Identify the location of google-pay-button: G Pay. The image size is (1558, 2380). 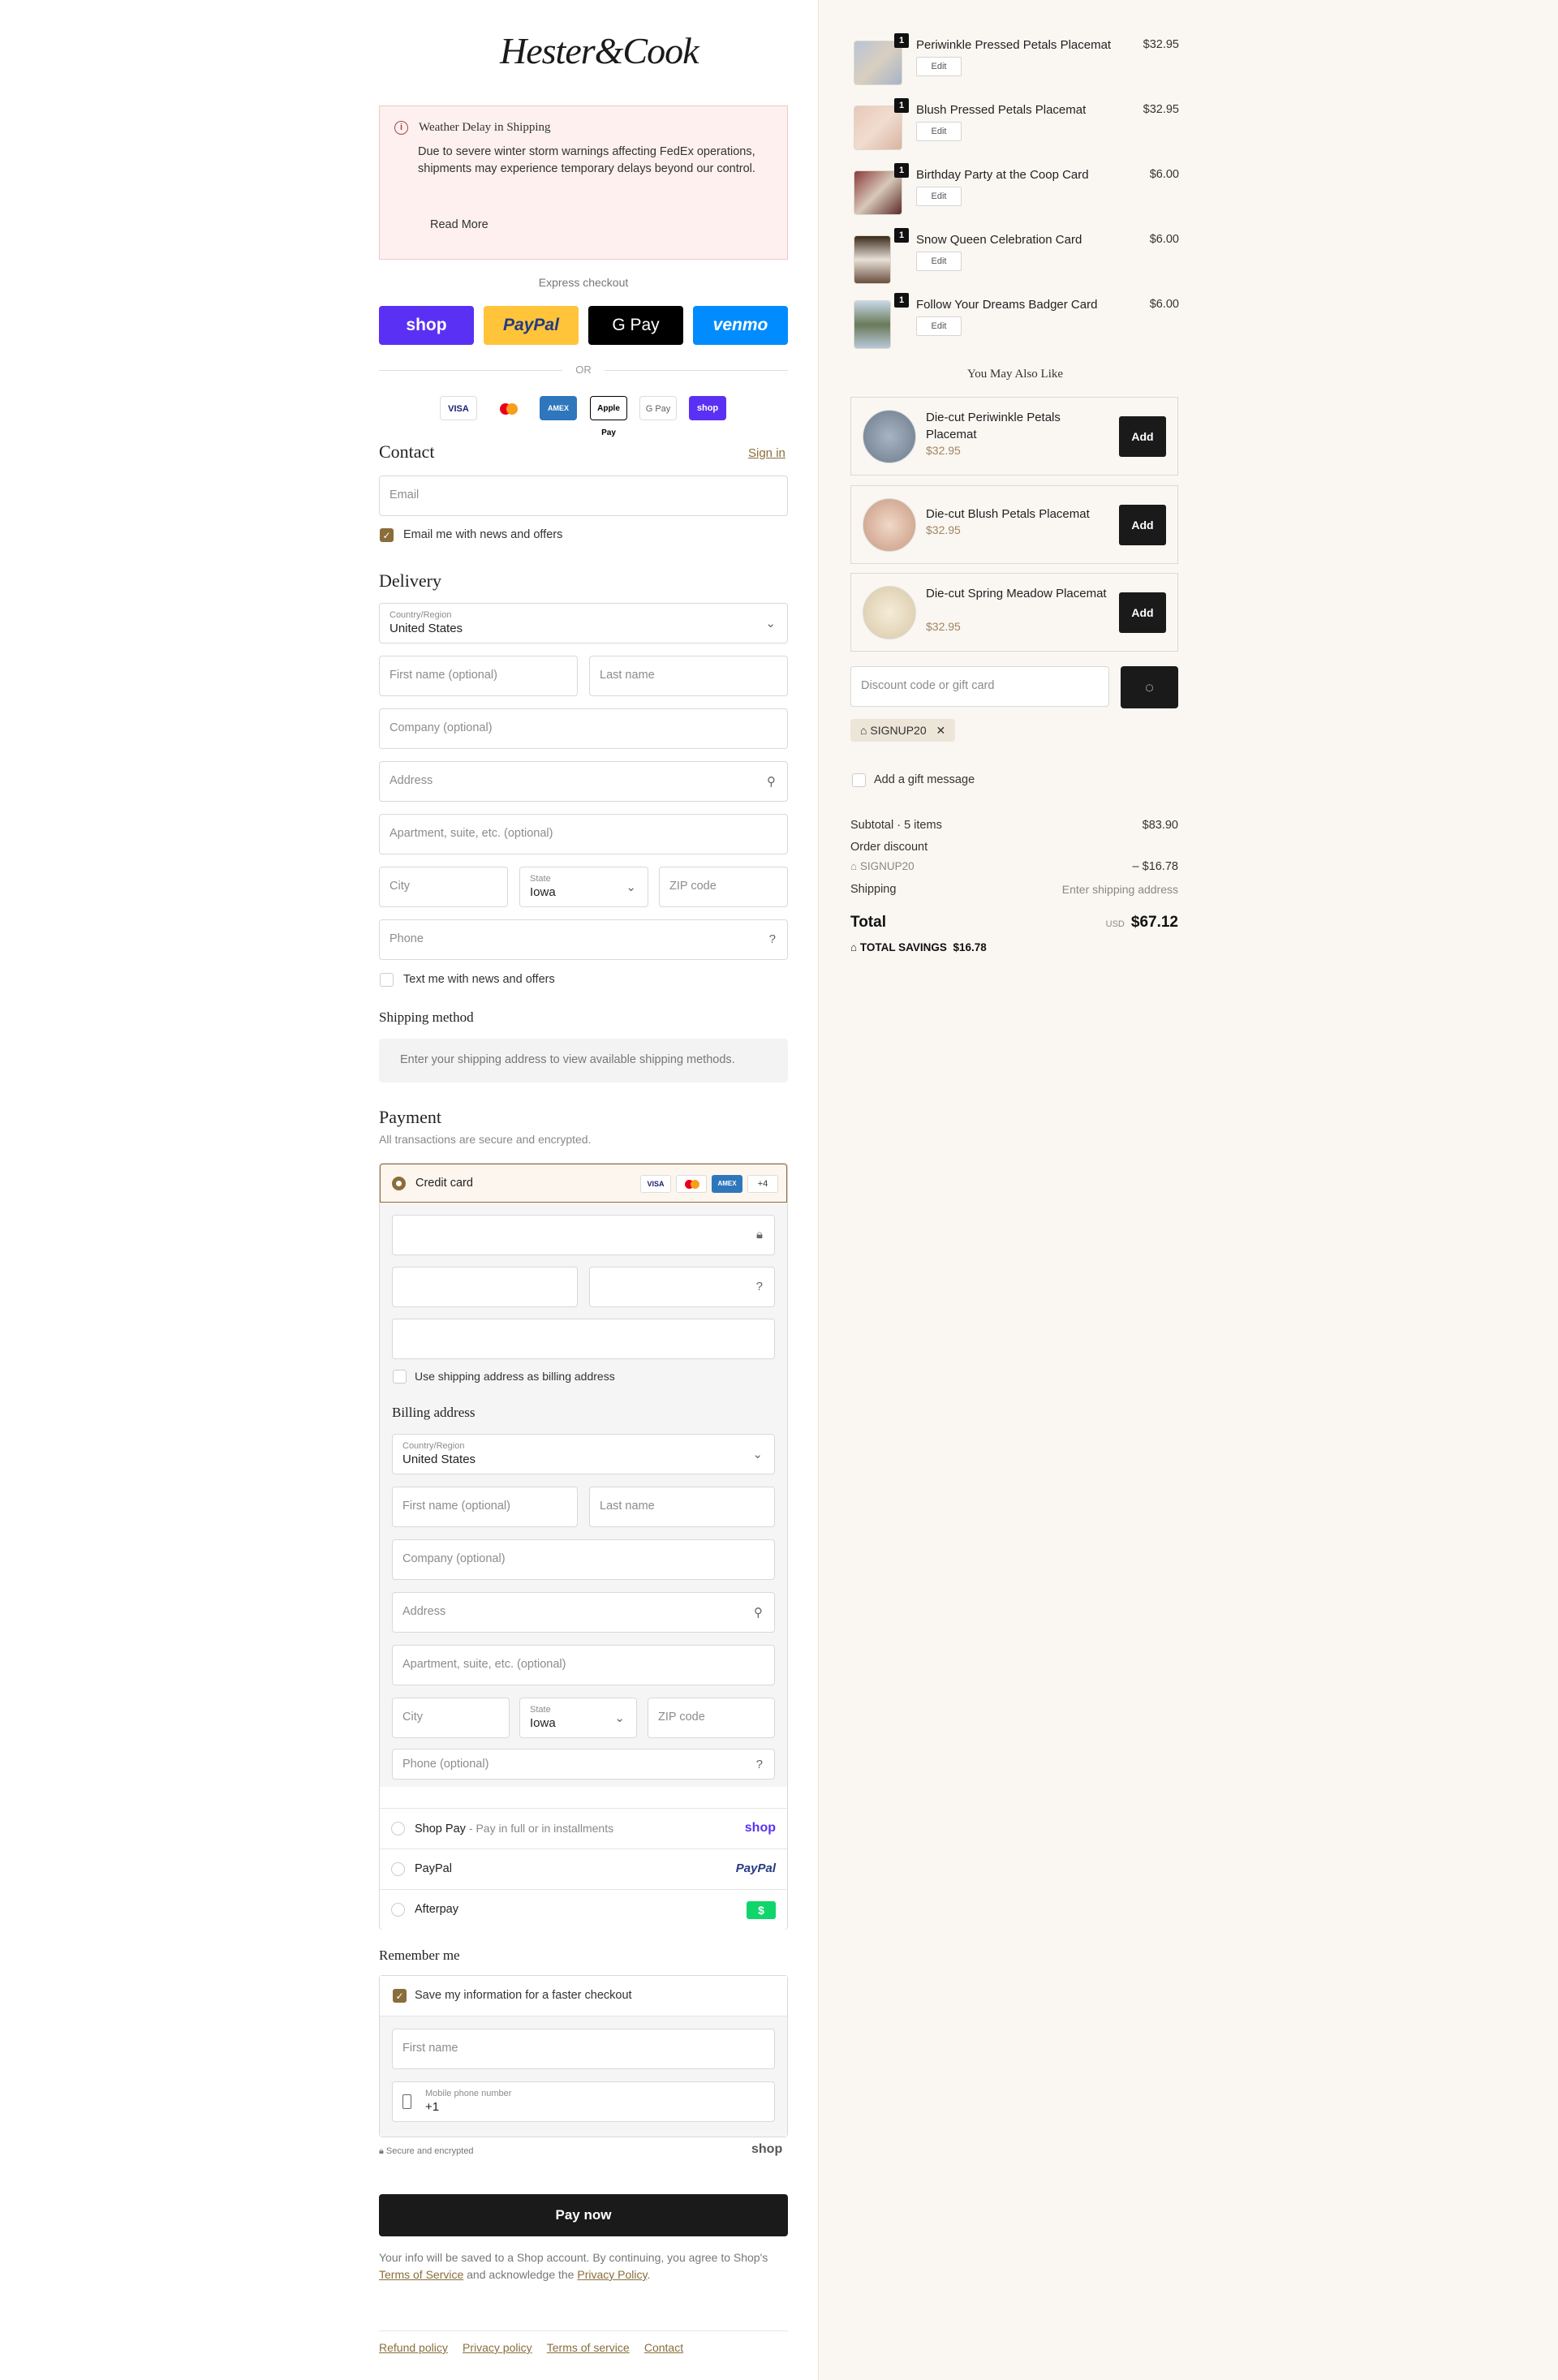
(635, 325).